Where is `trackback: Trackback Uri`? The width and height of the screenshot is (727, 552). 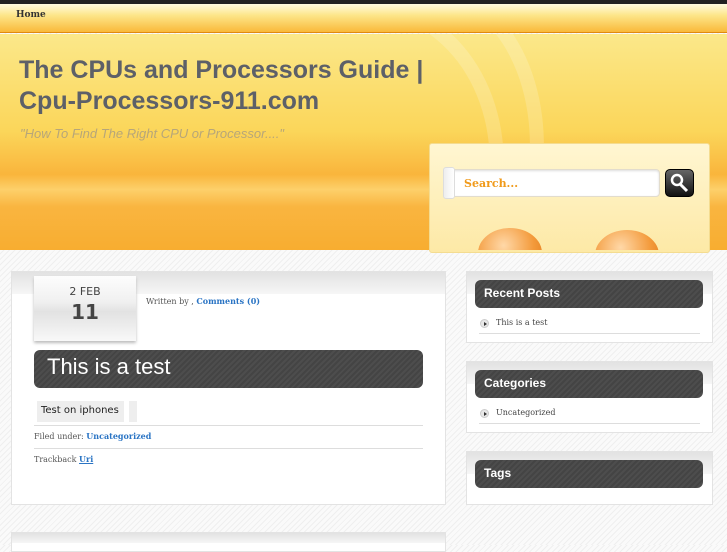 trackback: Trackback Uri is located at coordinates (63, 459).